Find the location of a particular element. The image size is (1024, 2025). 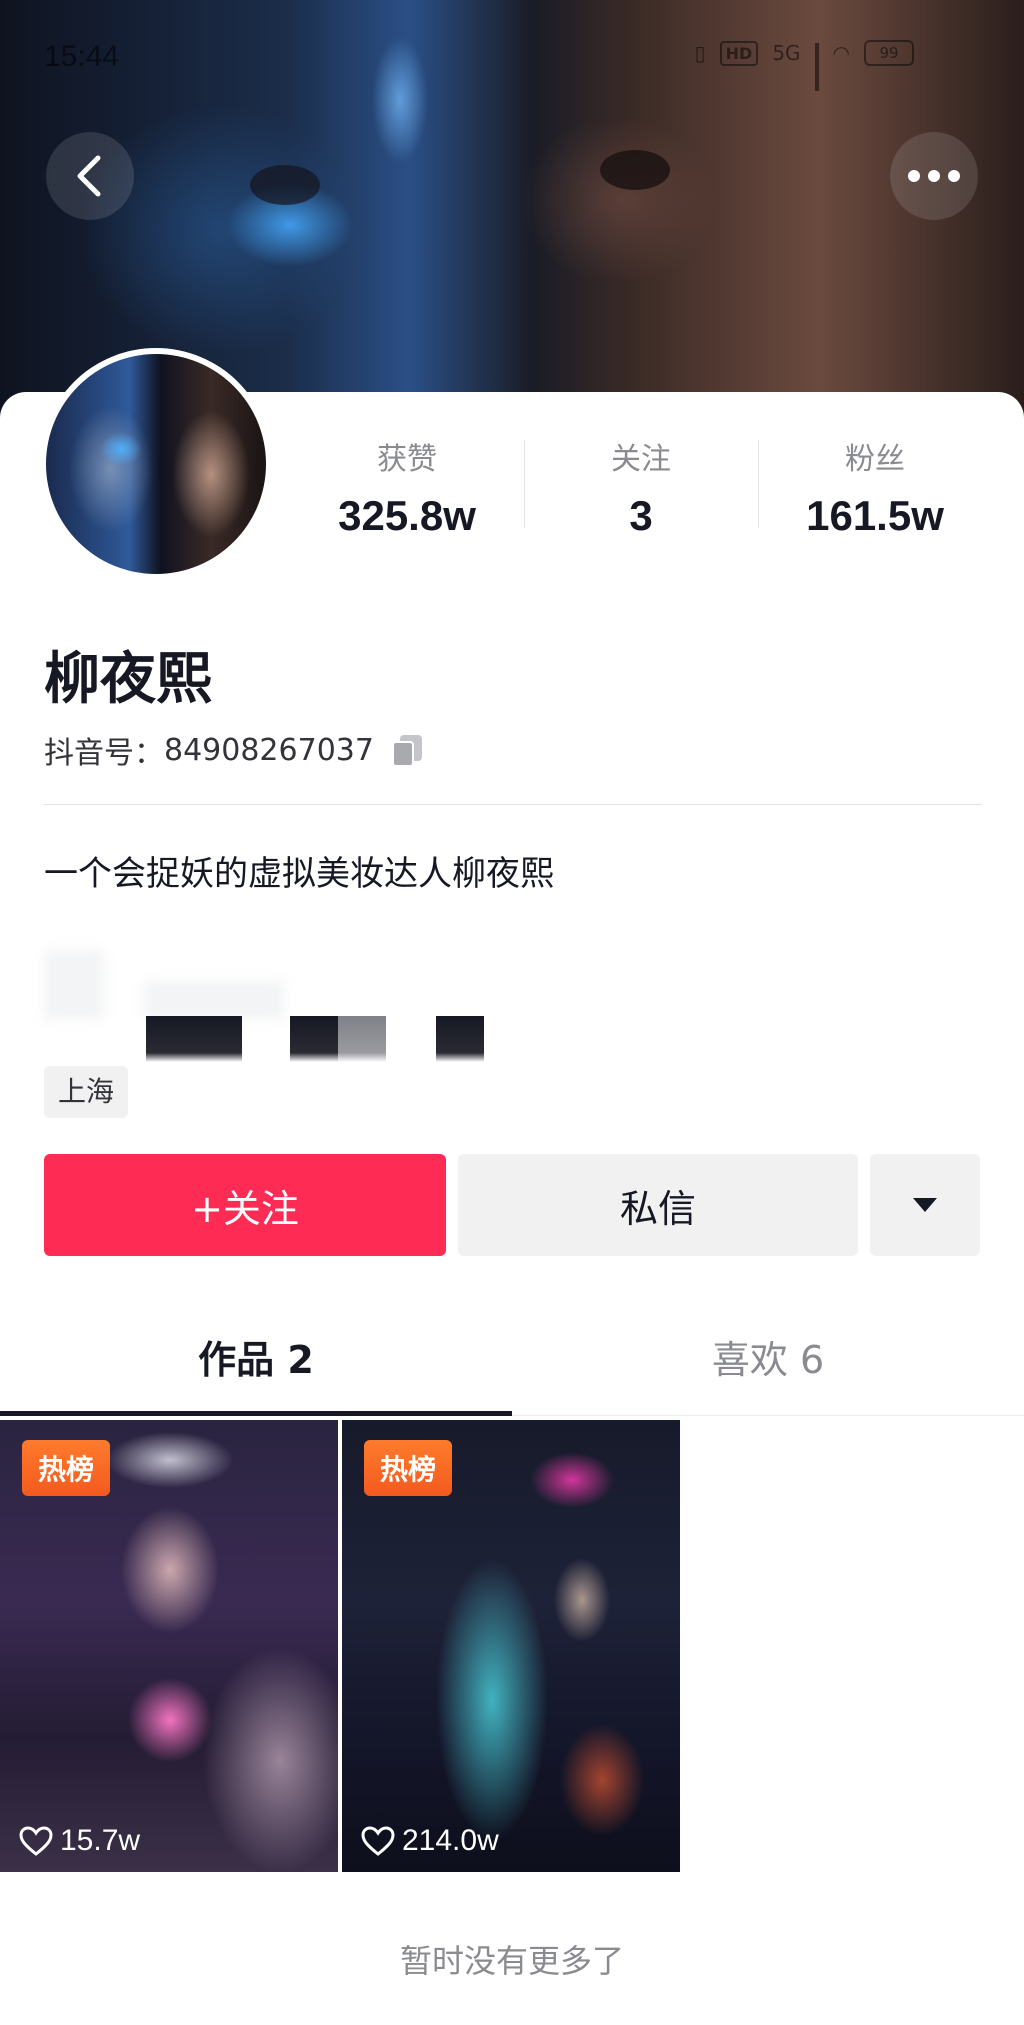

likes-count: 214.0w is located at coordinates (450, 1840).